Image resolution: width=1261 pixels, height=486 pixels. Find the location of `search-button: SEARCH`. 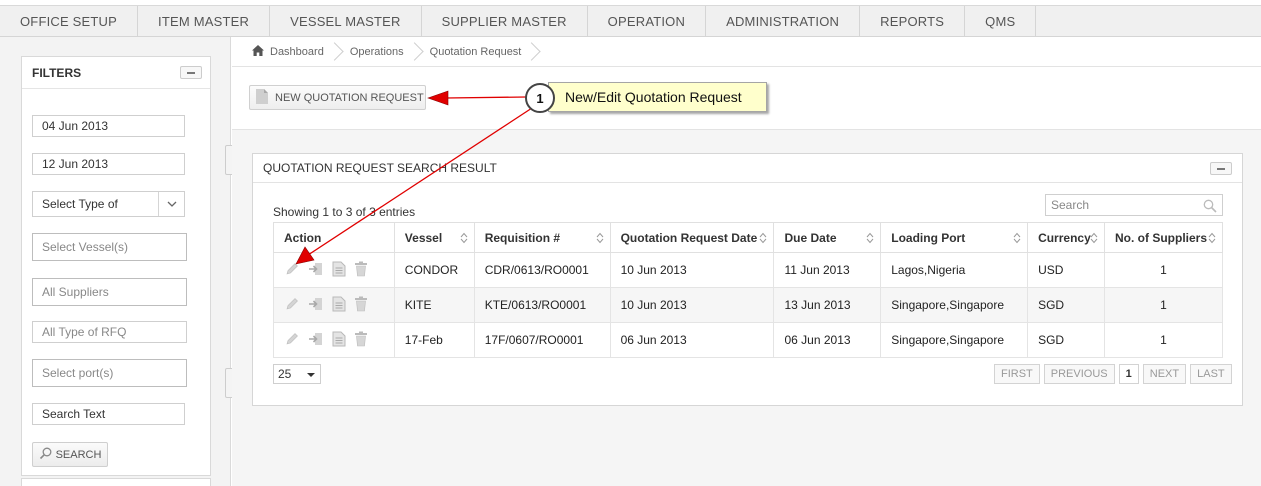

search-button: SEARCH is located at coordinates (70, 454).